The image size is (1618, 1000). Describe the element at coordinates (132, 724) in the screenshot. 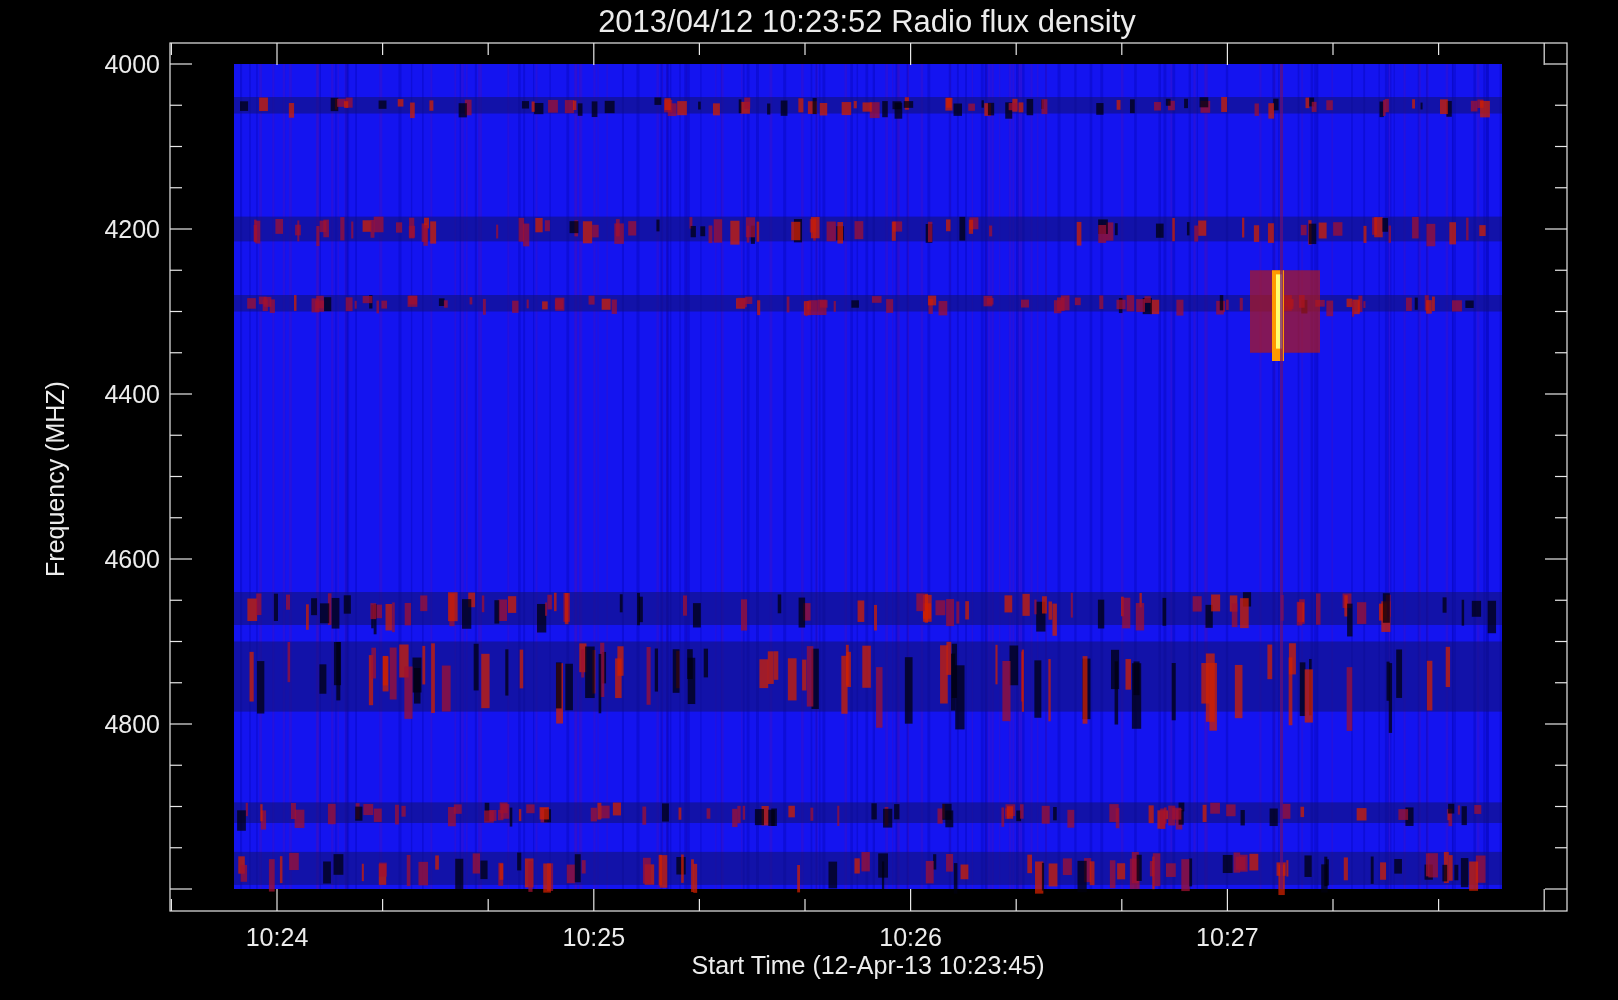

I see `y-tick-label: 4800` at that location.